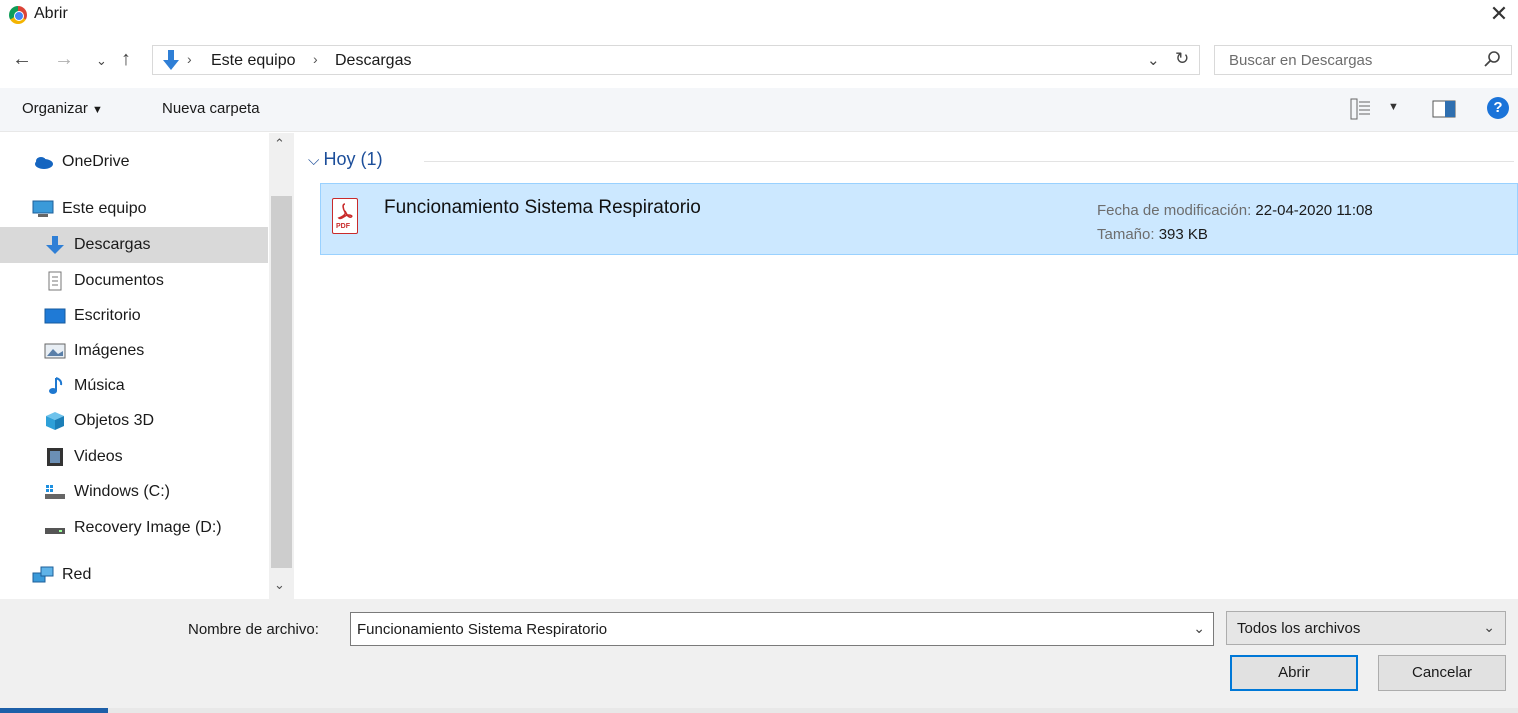 The width and height of the screenshot is (1518, 713). What do you see at coordinates (759, 15) in the screenshot?
I see `title-bar: Abrir ✕` at bounding box center [759, 15].